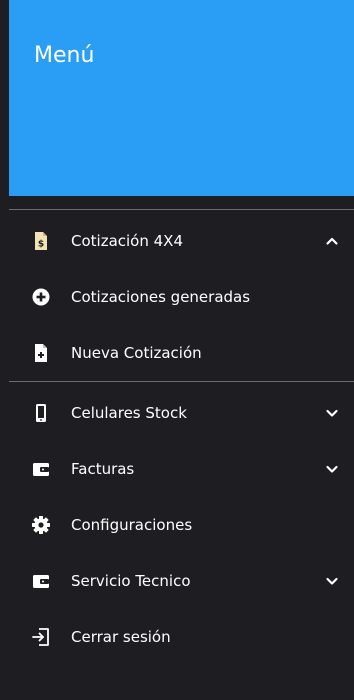  I want to click on gear-icon, so click(41, 525).